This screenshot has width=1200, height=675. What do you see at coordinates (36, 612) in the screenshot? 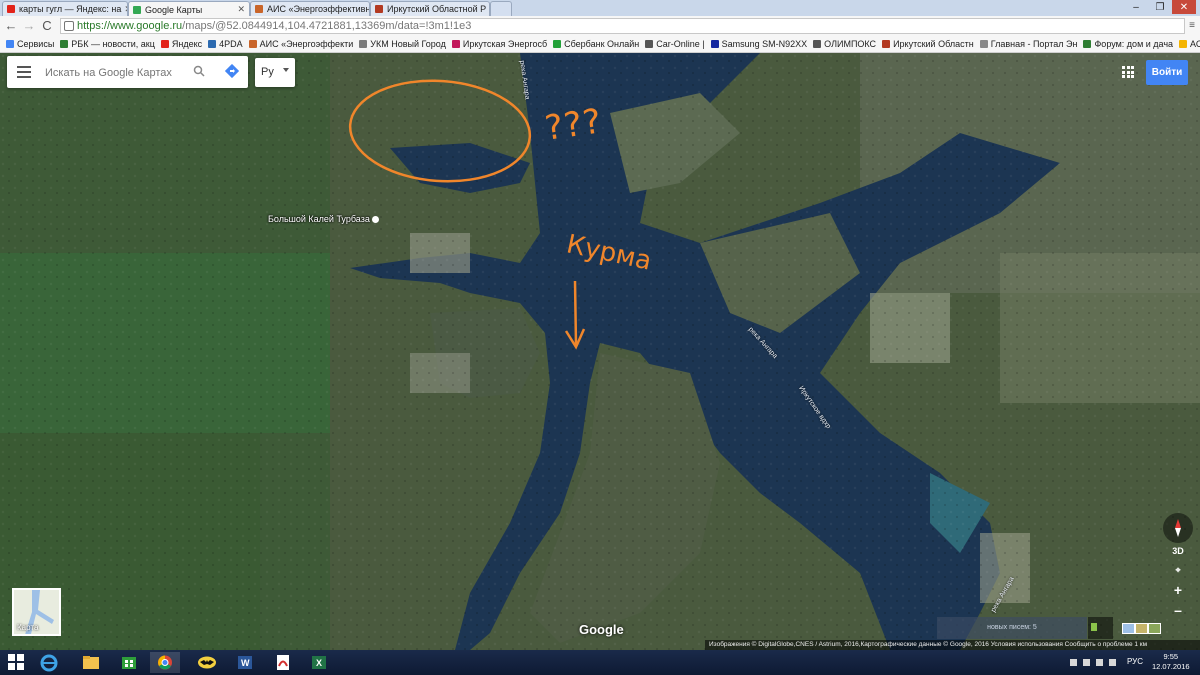
I see `map-type-thumbnail: Карта` at bounding box center [36, 612].